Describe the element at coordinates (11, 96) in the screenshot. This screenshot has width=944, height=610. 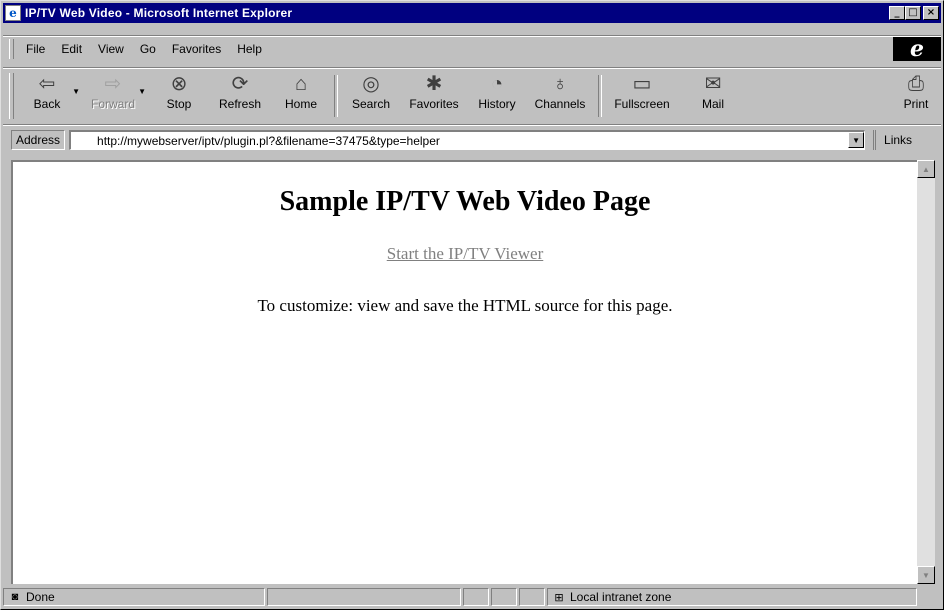
I see `toolbar-grip` at that location.